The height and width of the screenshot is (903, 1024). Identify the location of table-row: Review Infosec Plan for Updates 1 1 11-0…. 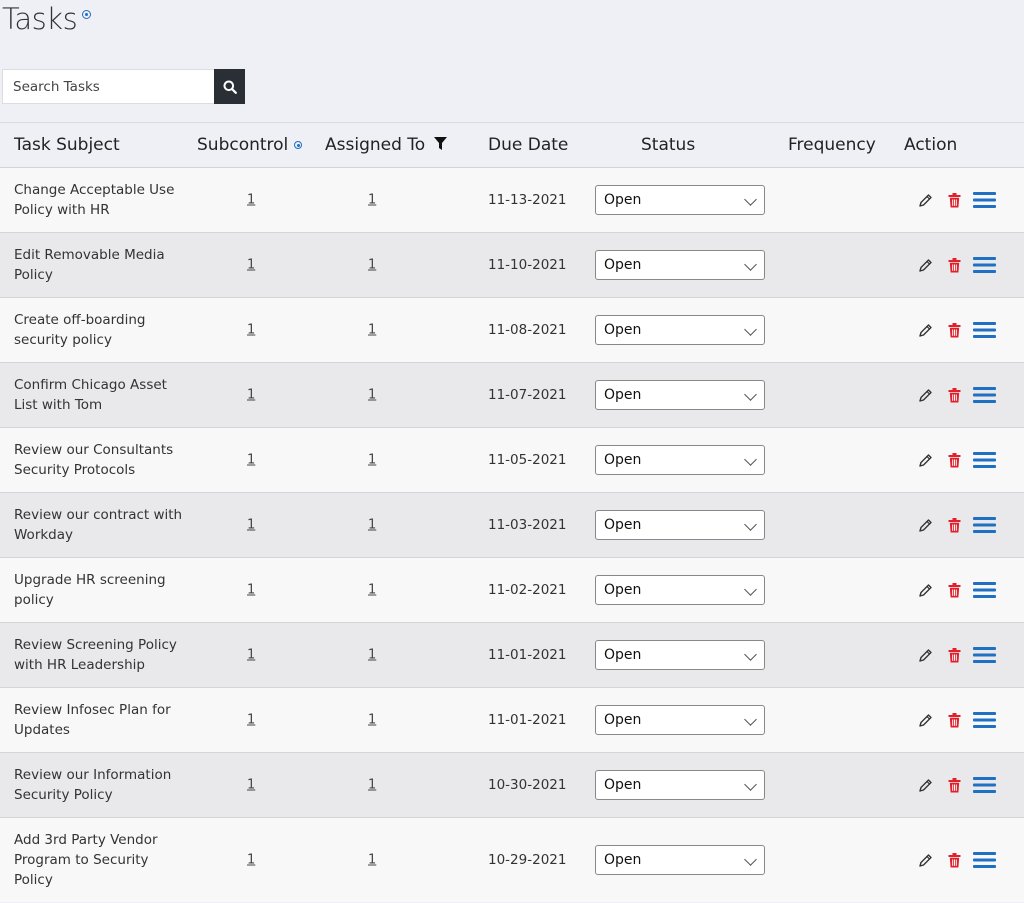
(512, 719).